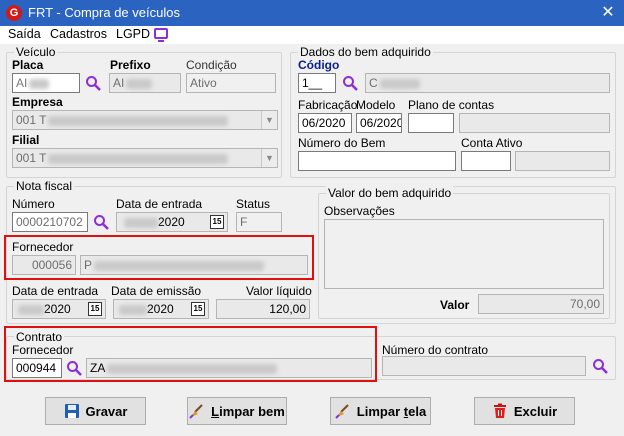 The height and width of the screenshot is (436, 624). Describe the element at coordinates (535, 411) in the screenshot. I see `excluir-label: Excluir` at that location.